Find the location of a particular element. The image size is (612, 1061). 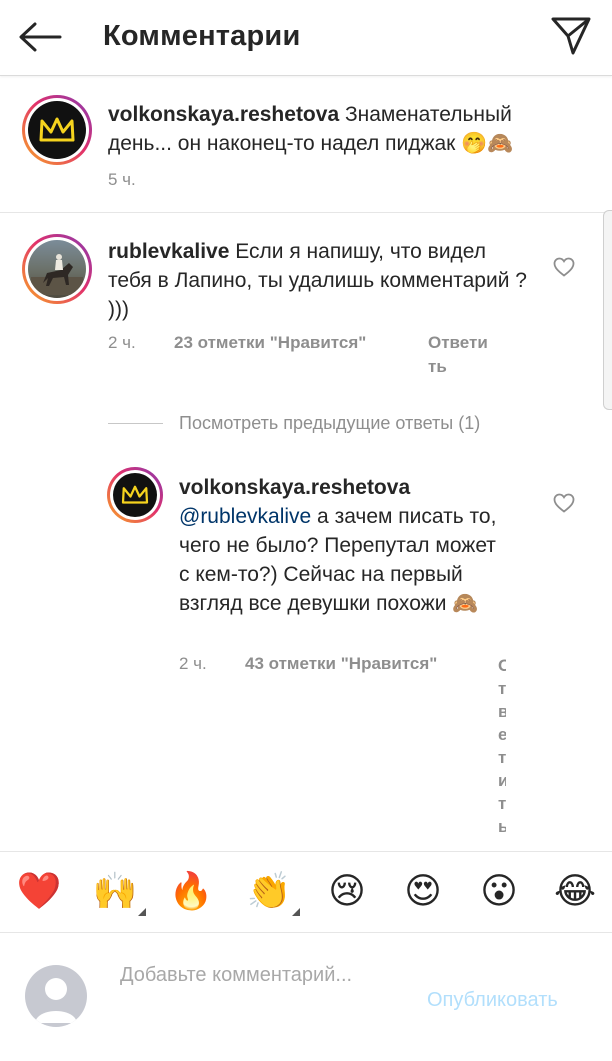

share-button is located at coordinates (571, 36).